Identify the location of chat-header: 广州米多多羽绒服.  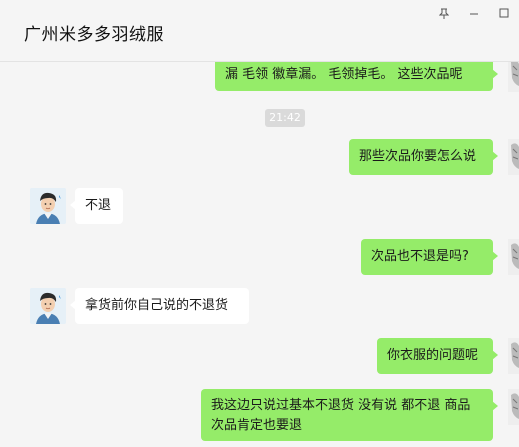
(259, 31).